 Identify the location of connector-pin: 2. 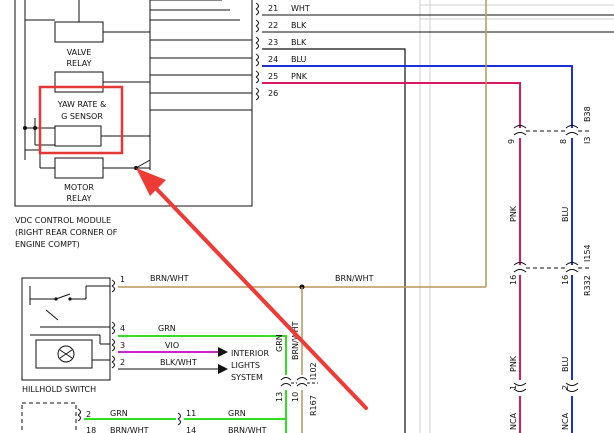
(565, 387).